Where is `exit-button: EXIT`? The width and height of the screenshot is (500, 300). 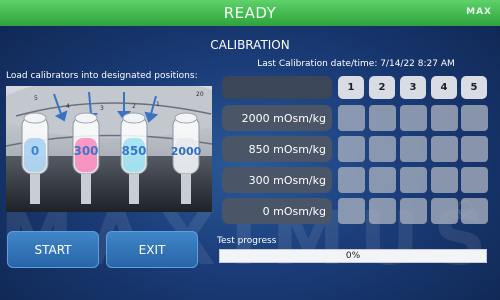
exit-button: EXIT is located at coordinates (152, 249).